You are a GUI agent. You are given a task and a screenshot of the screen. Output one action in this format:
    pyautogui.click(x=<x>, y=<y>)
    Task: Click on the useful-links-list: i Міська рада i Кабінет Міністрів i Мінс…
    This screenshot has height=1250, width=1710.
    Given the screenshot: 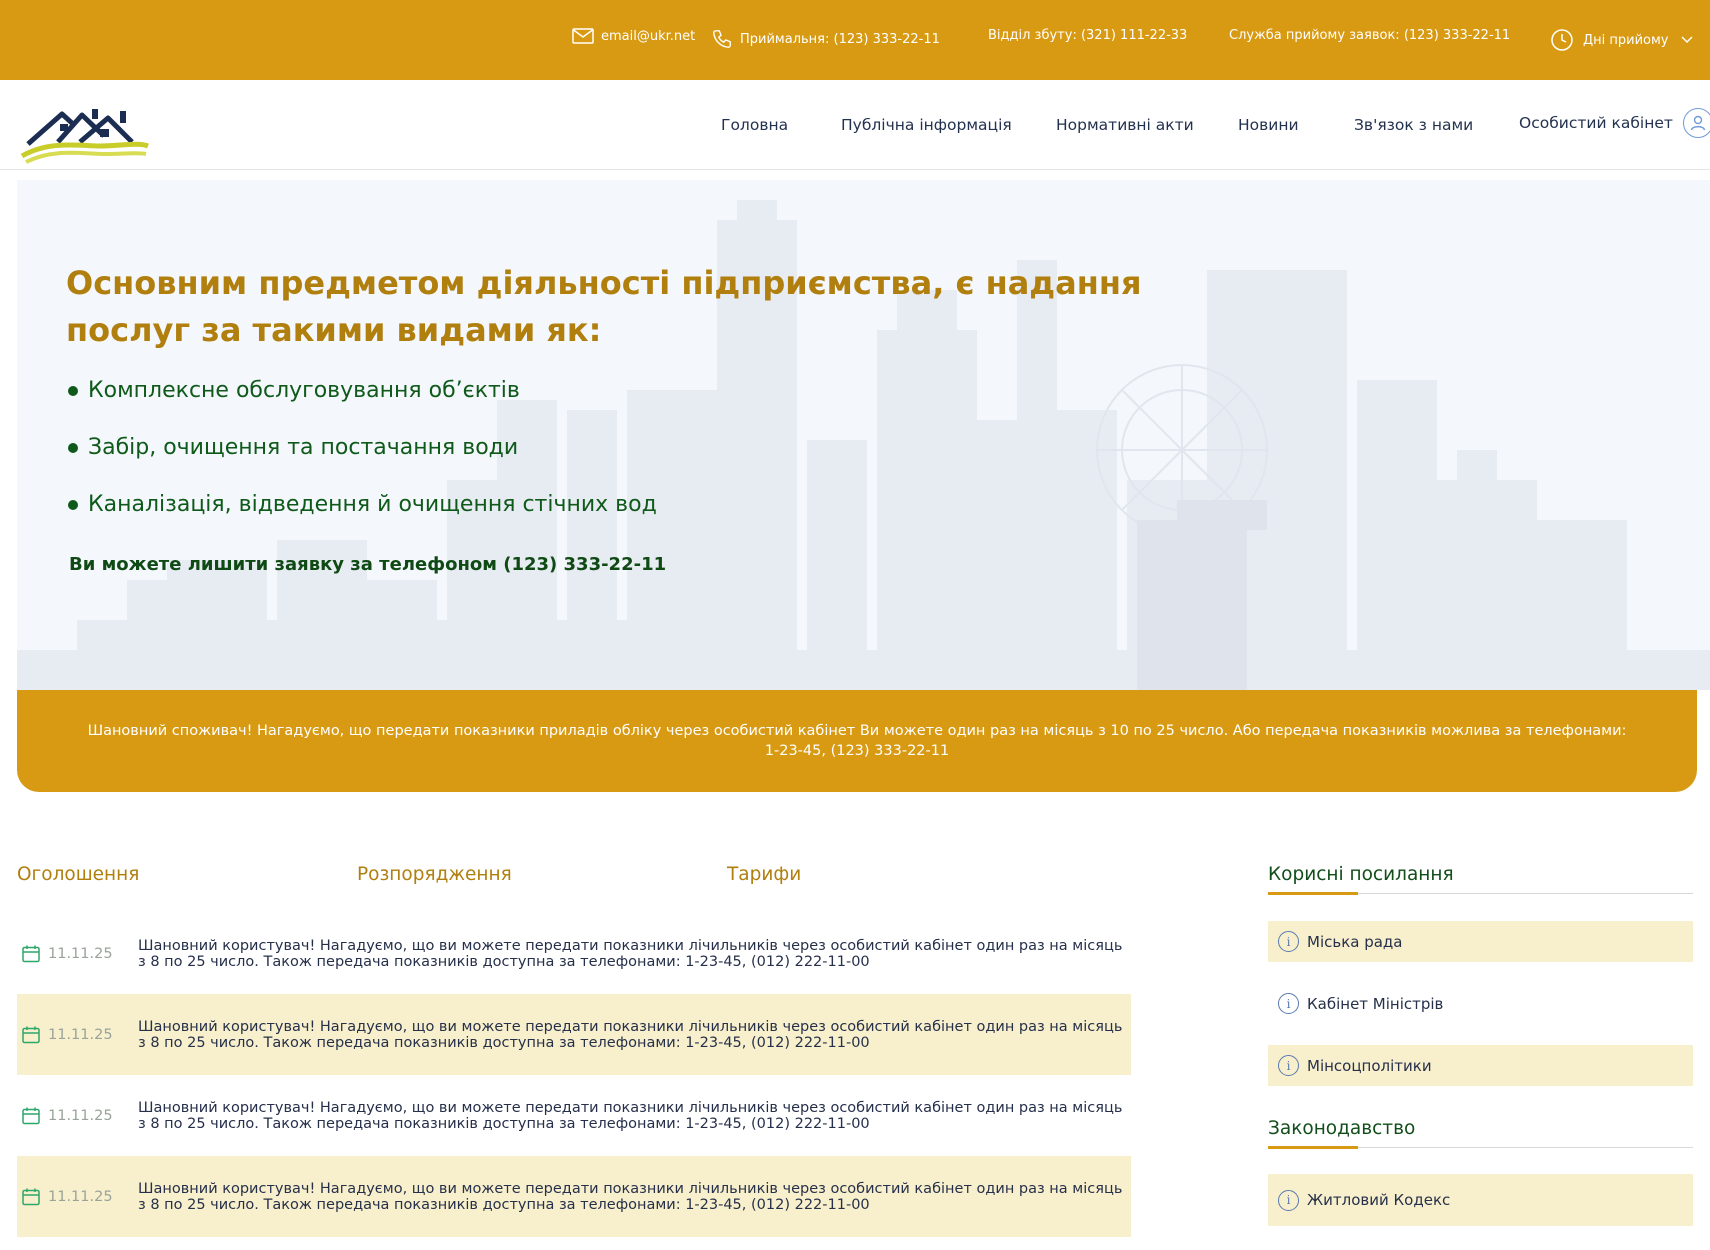 What is the action you would take?
    pyautogui.click(x=1480, y=1003)
    